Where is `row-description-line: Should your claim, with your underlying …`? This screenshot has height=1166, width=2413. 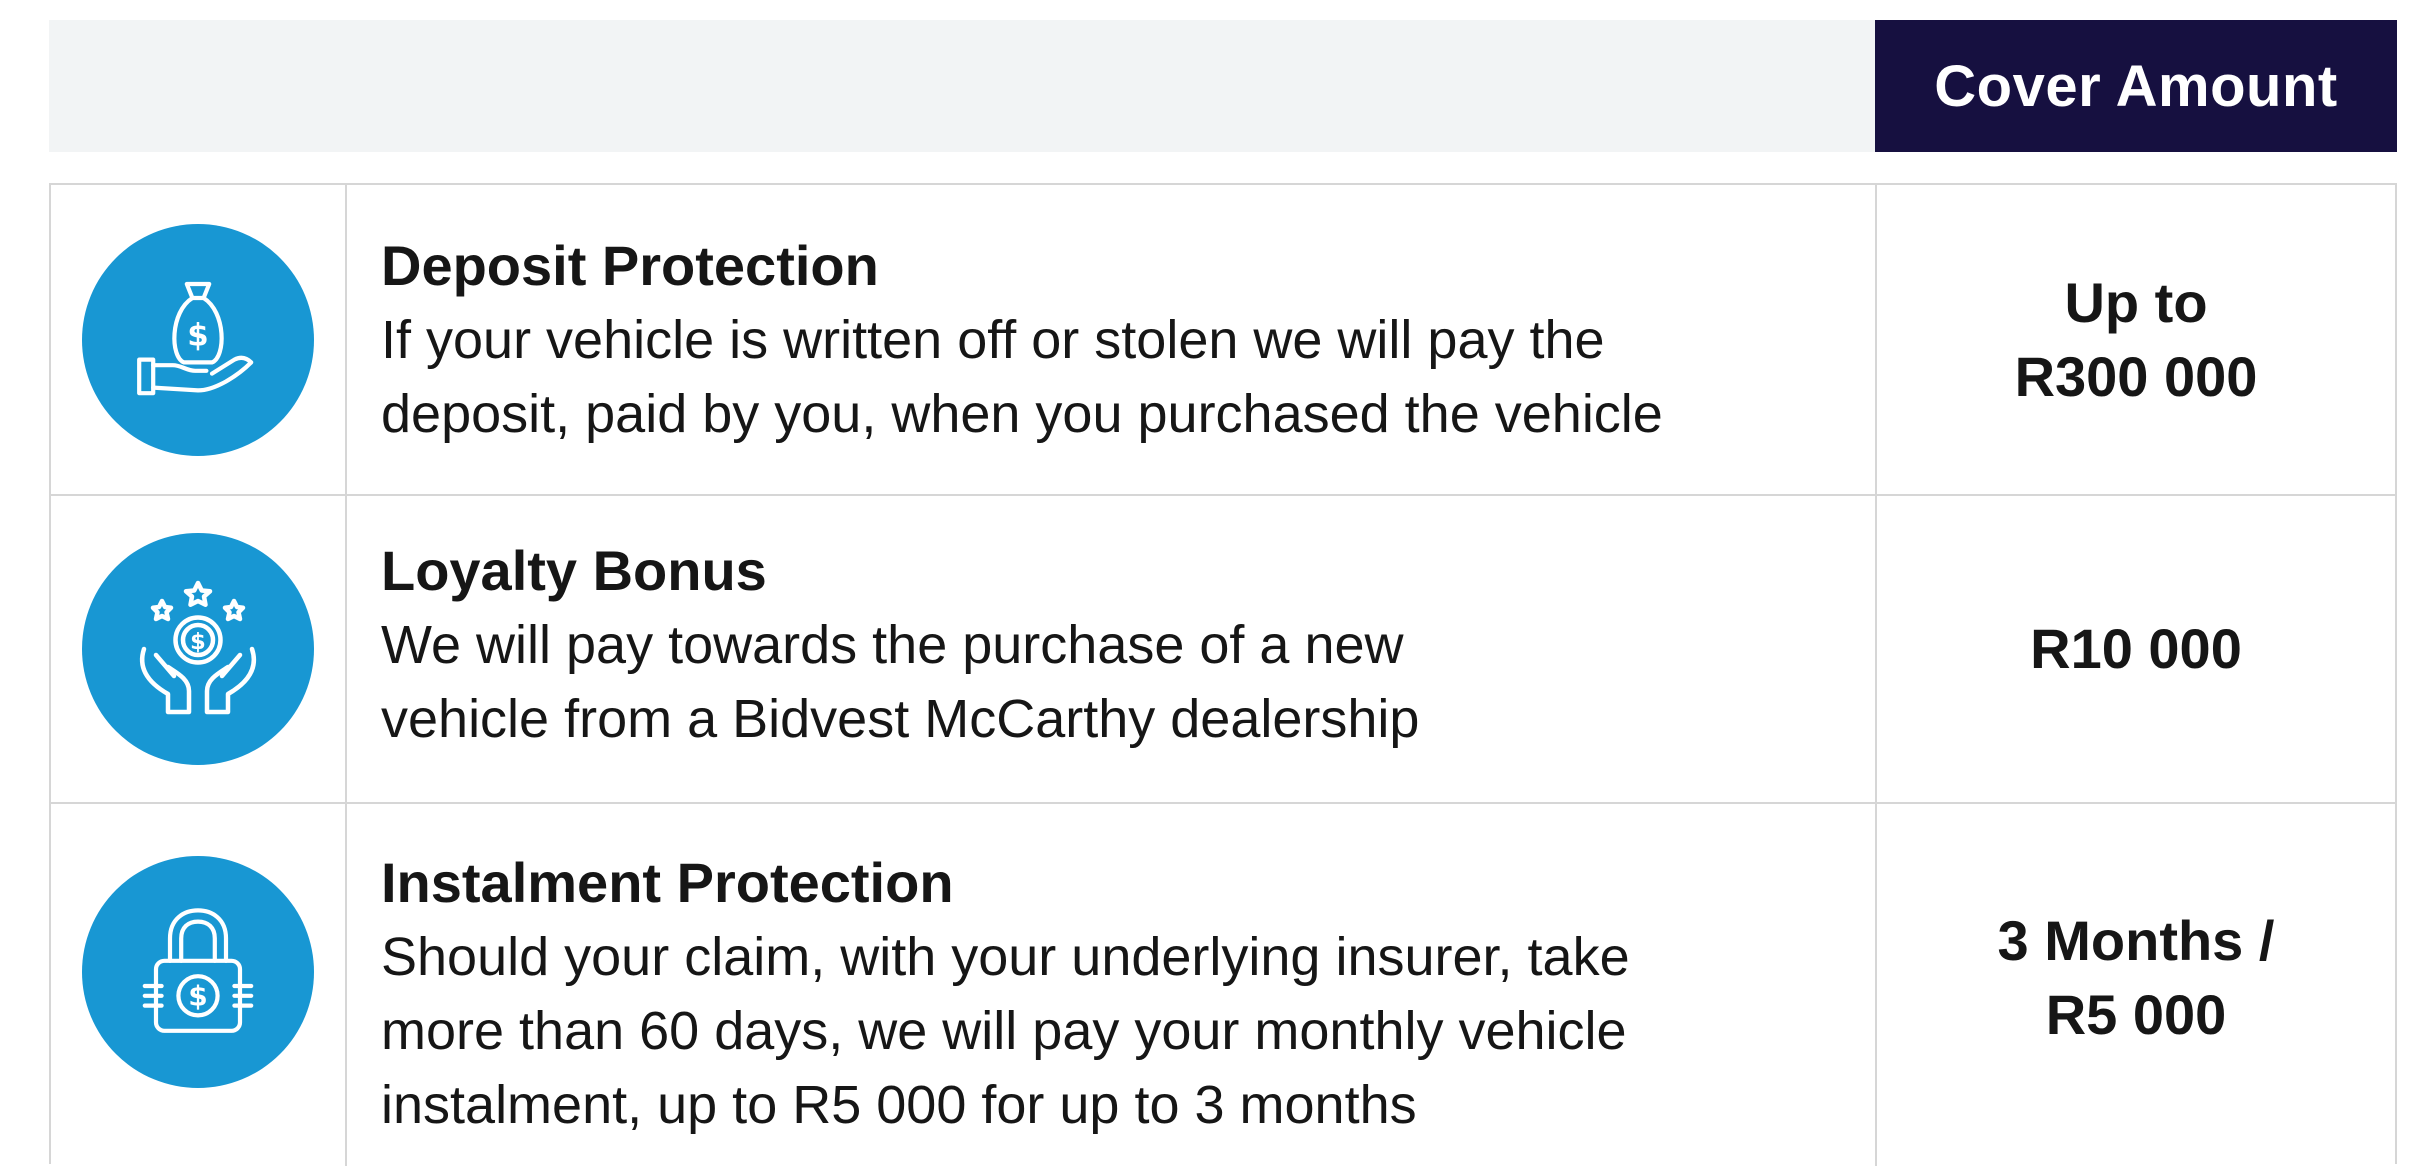 row-description-line: Should your claim, with your underlying … is located at coordinates (1005, 957).